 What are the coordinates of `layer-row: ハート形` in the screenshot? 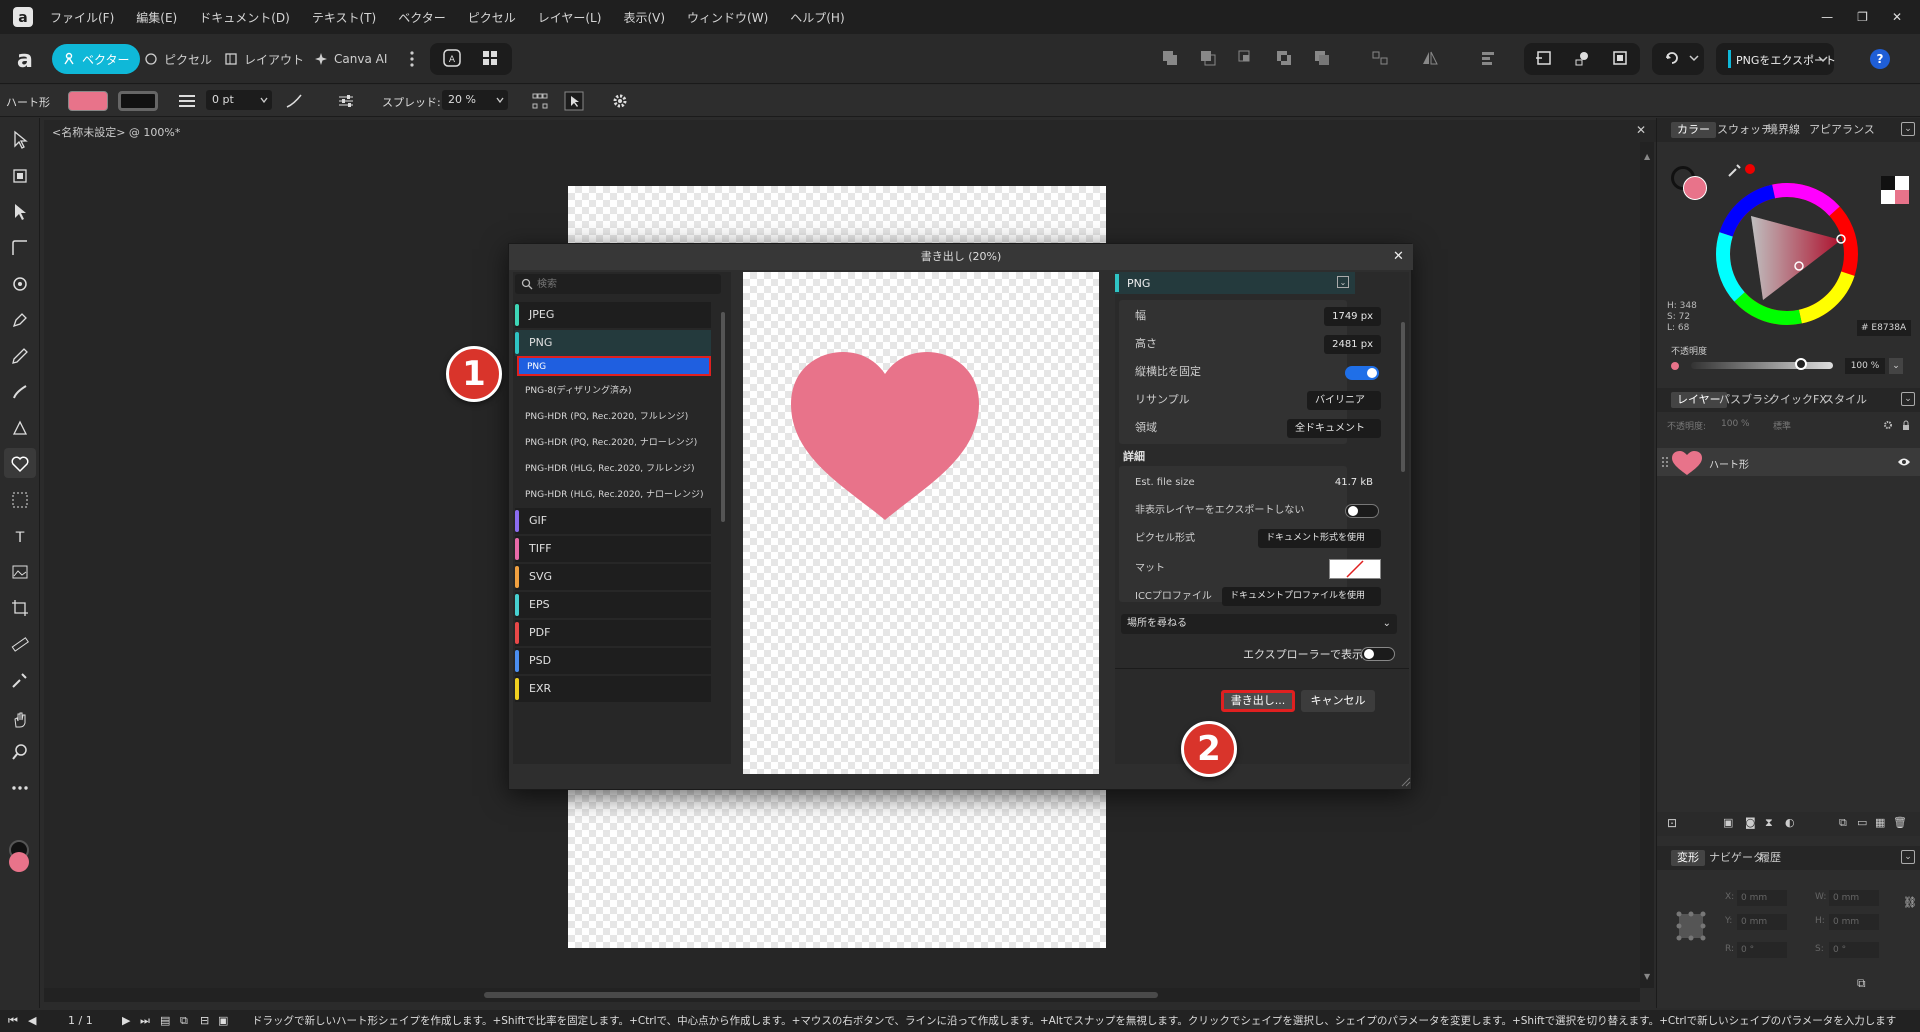 It's located at (1788, 462).